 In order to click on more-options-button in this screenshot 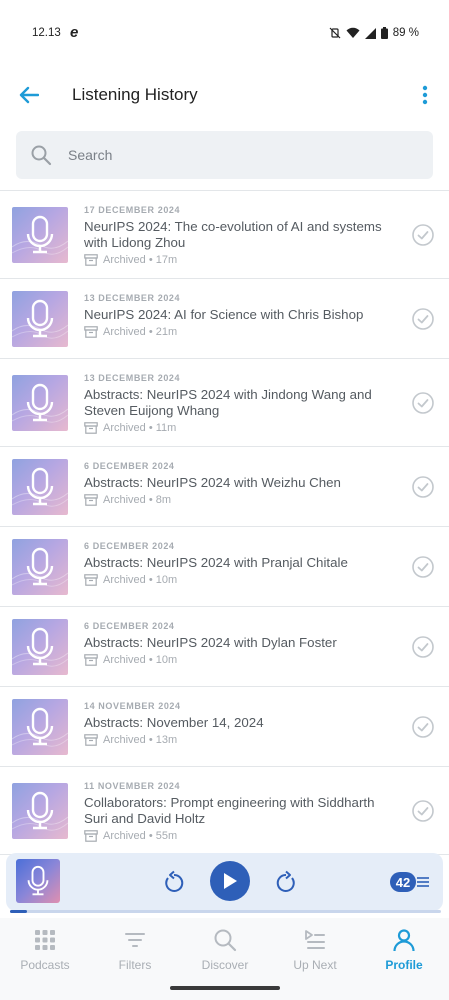, I will do `click(425, 95)`.